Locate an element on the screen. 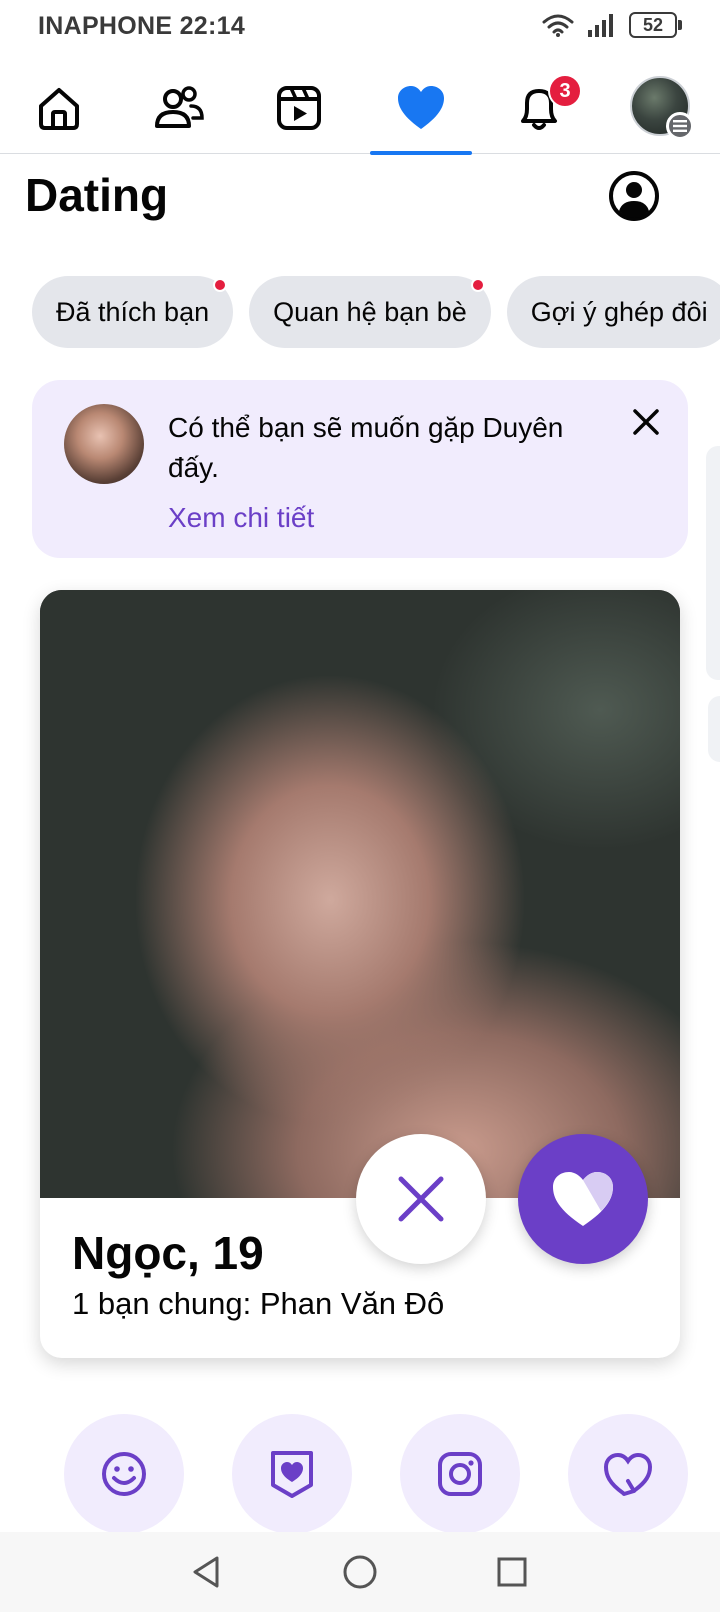  suggestion-text: Có thể bạn sẽ muốn gặp Duyên đấy. is located at coordinates (366, 447).